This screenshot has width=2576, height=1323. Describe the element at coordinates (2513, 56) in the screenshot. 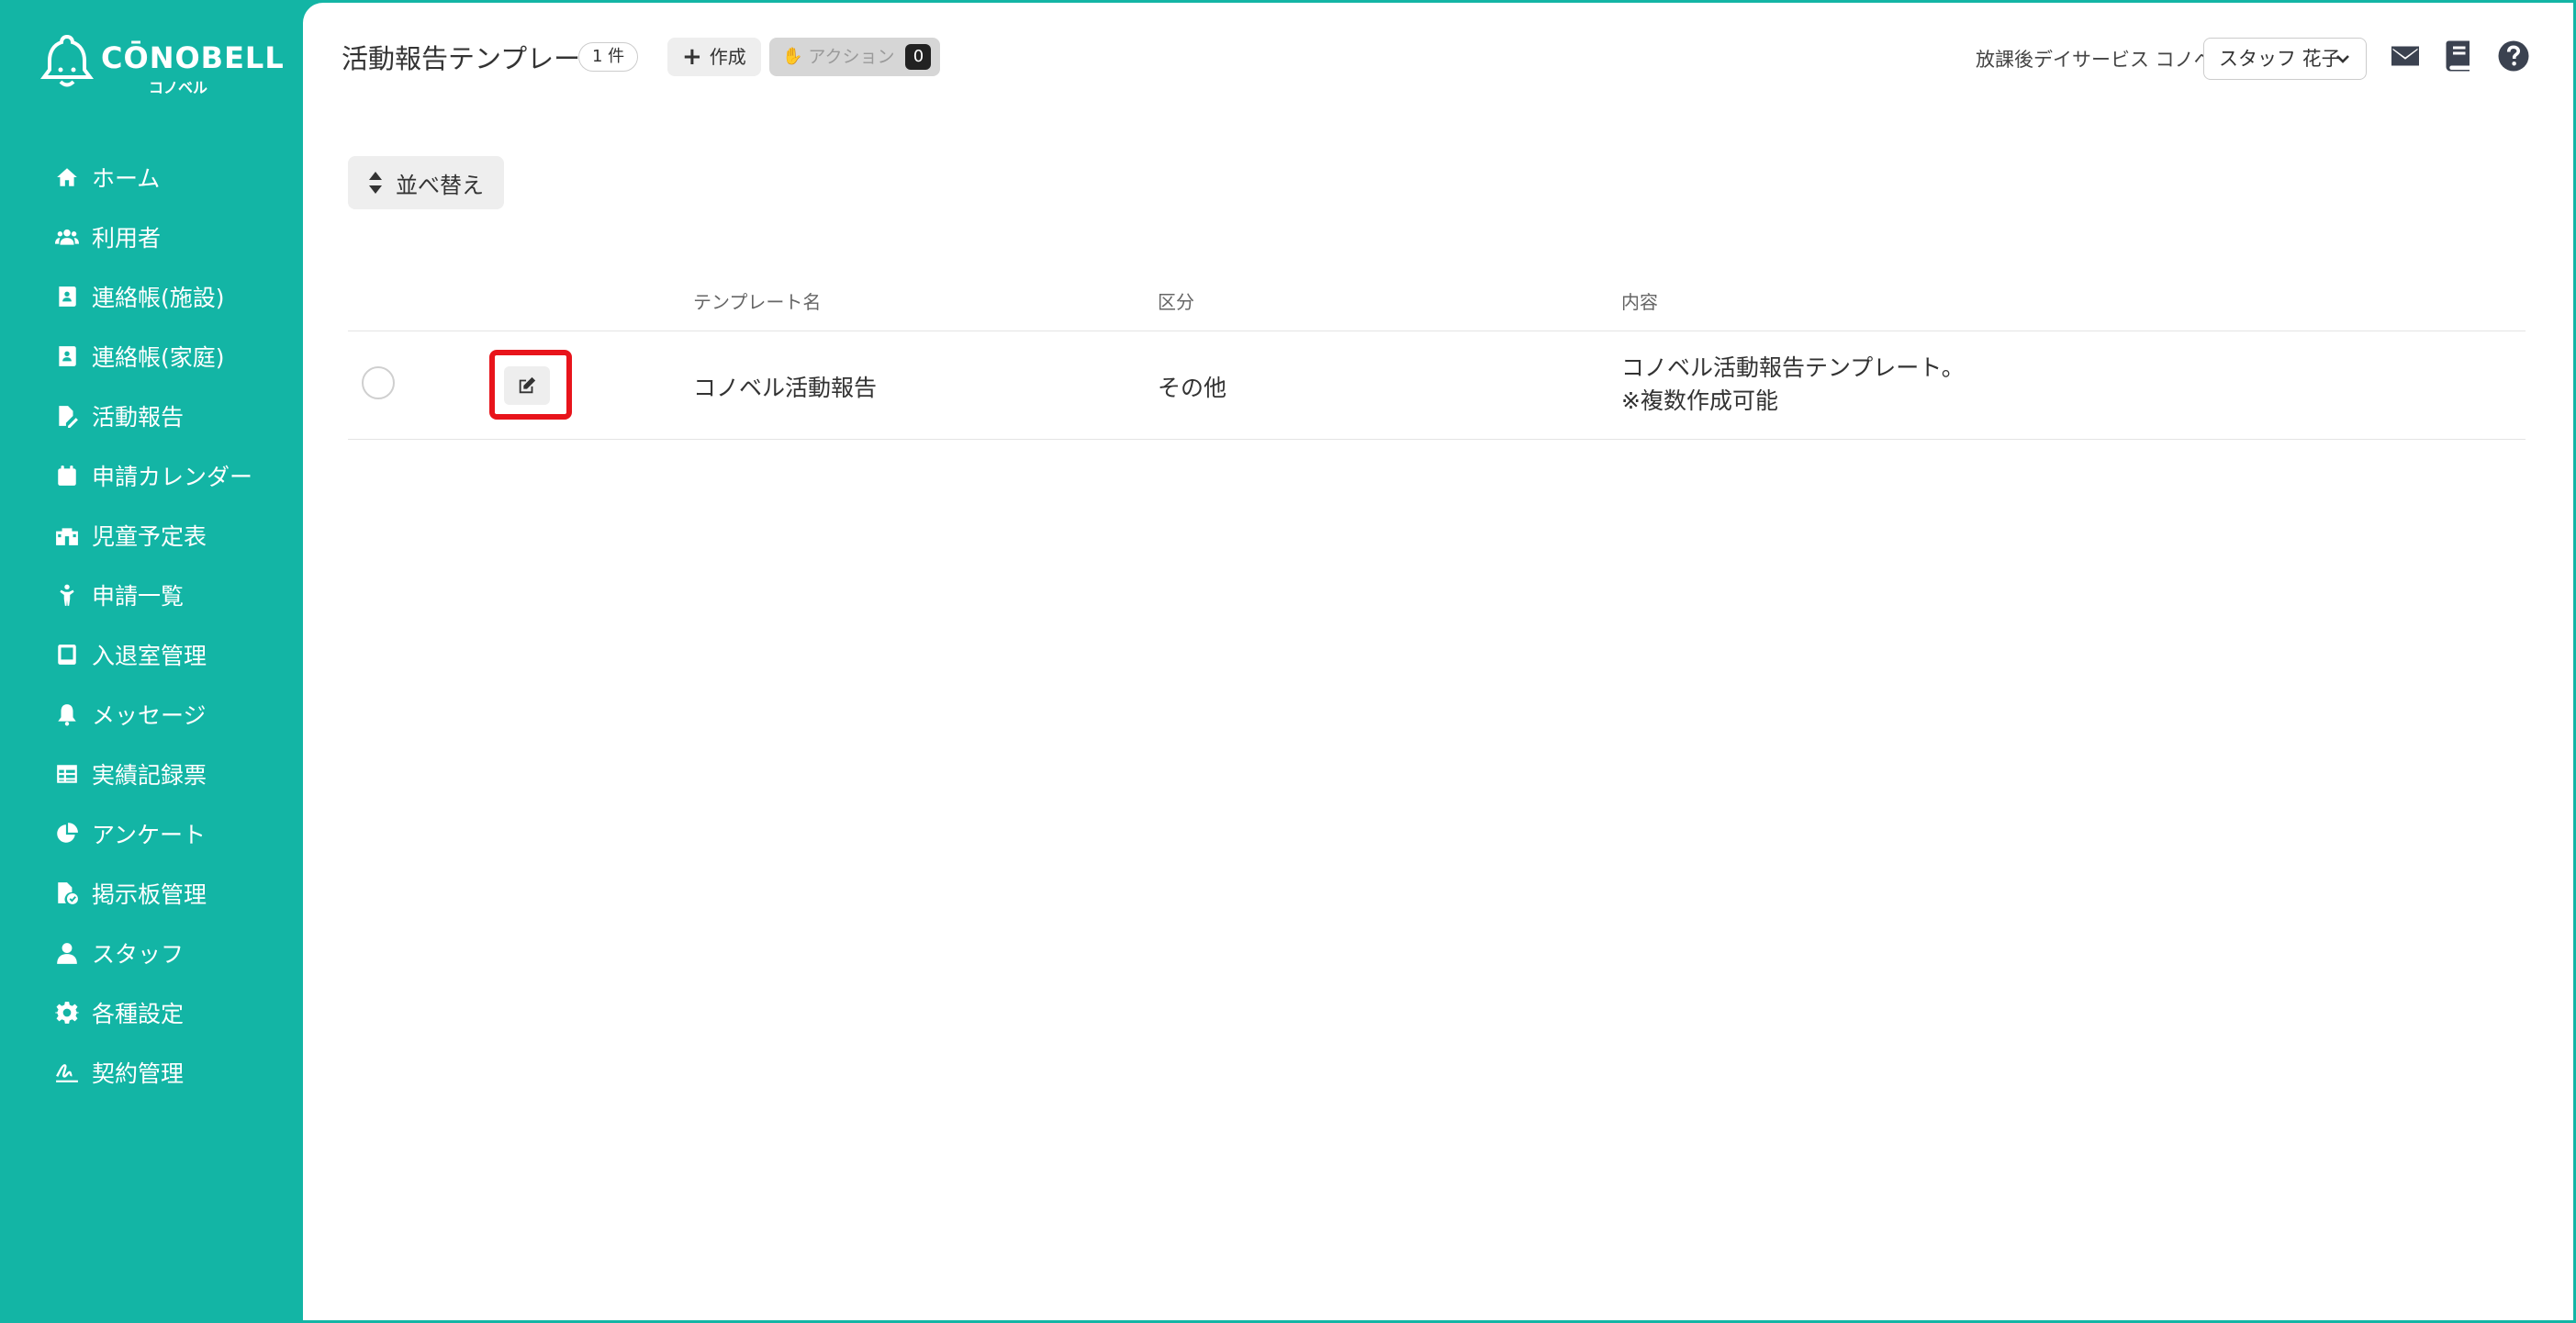

I see `help-icon` at that location.